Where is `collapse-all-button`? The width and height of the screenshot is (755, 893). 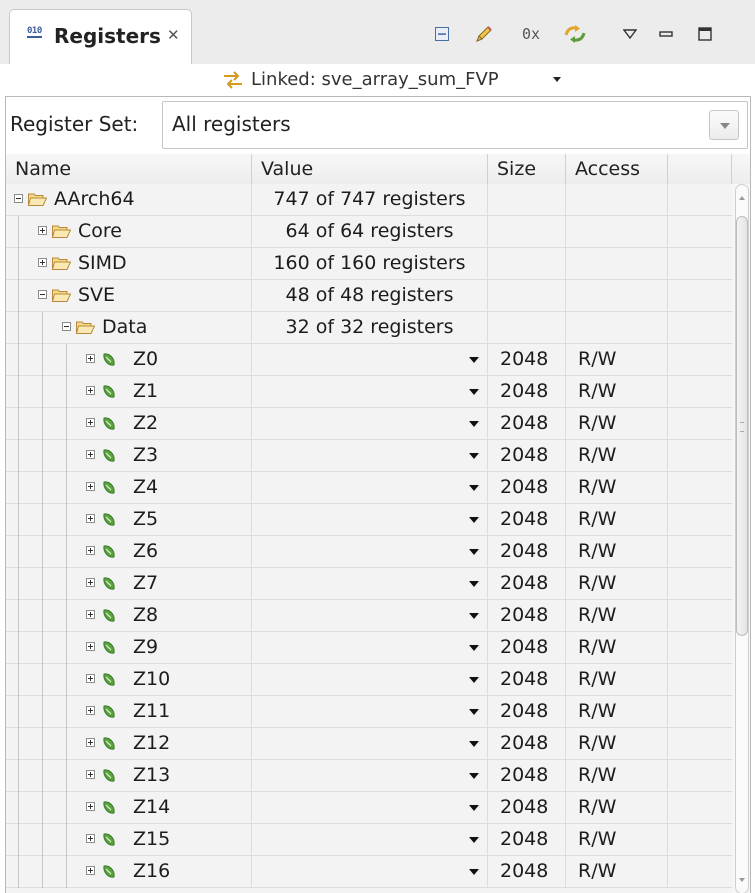 collapse-all-button is located at coordinates (442, 34).